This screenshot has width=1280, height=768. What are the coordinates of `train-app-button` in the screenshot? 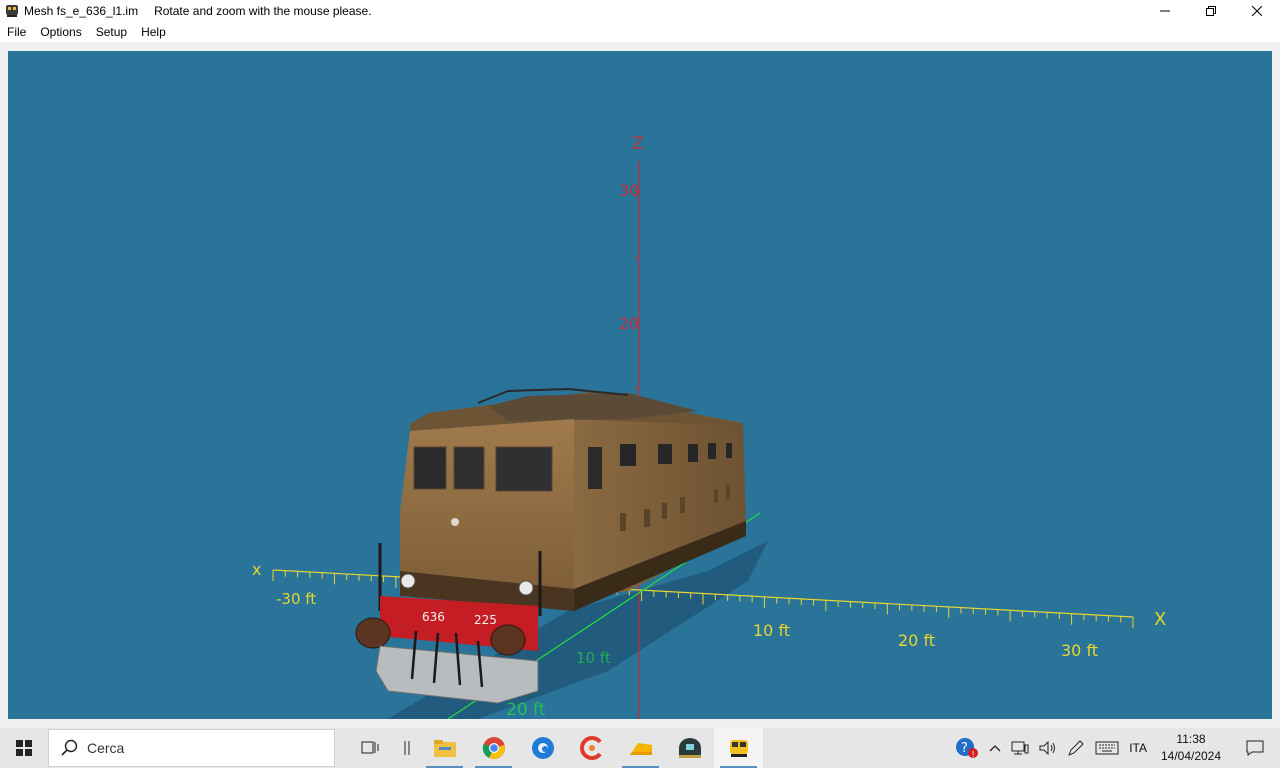 It's located at (738, 748).